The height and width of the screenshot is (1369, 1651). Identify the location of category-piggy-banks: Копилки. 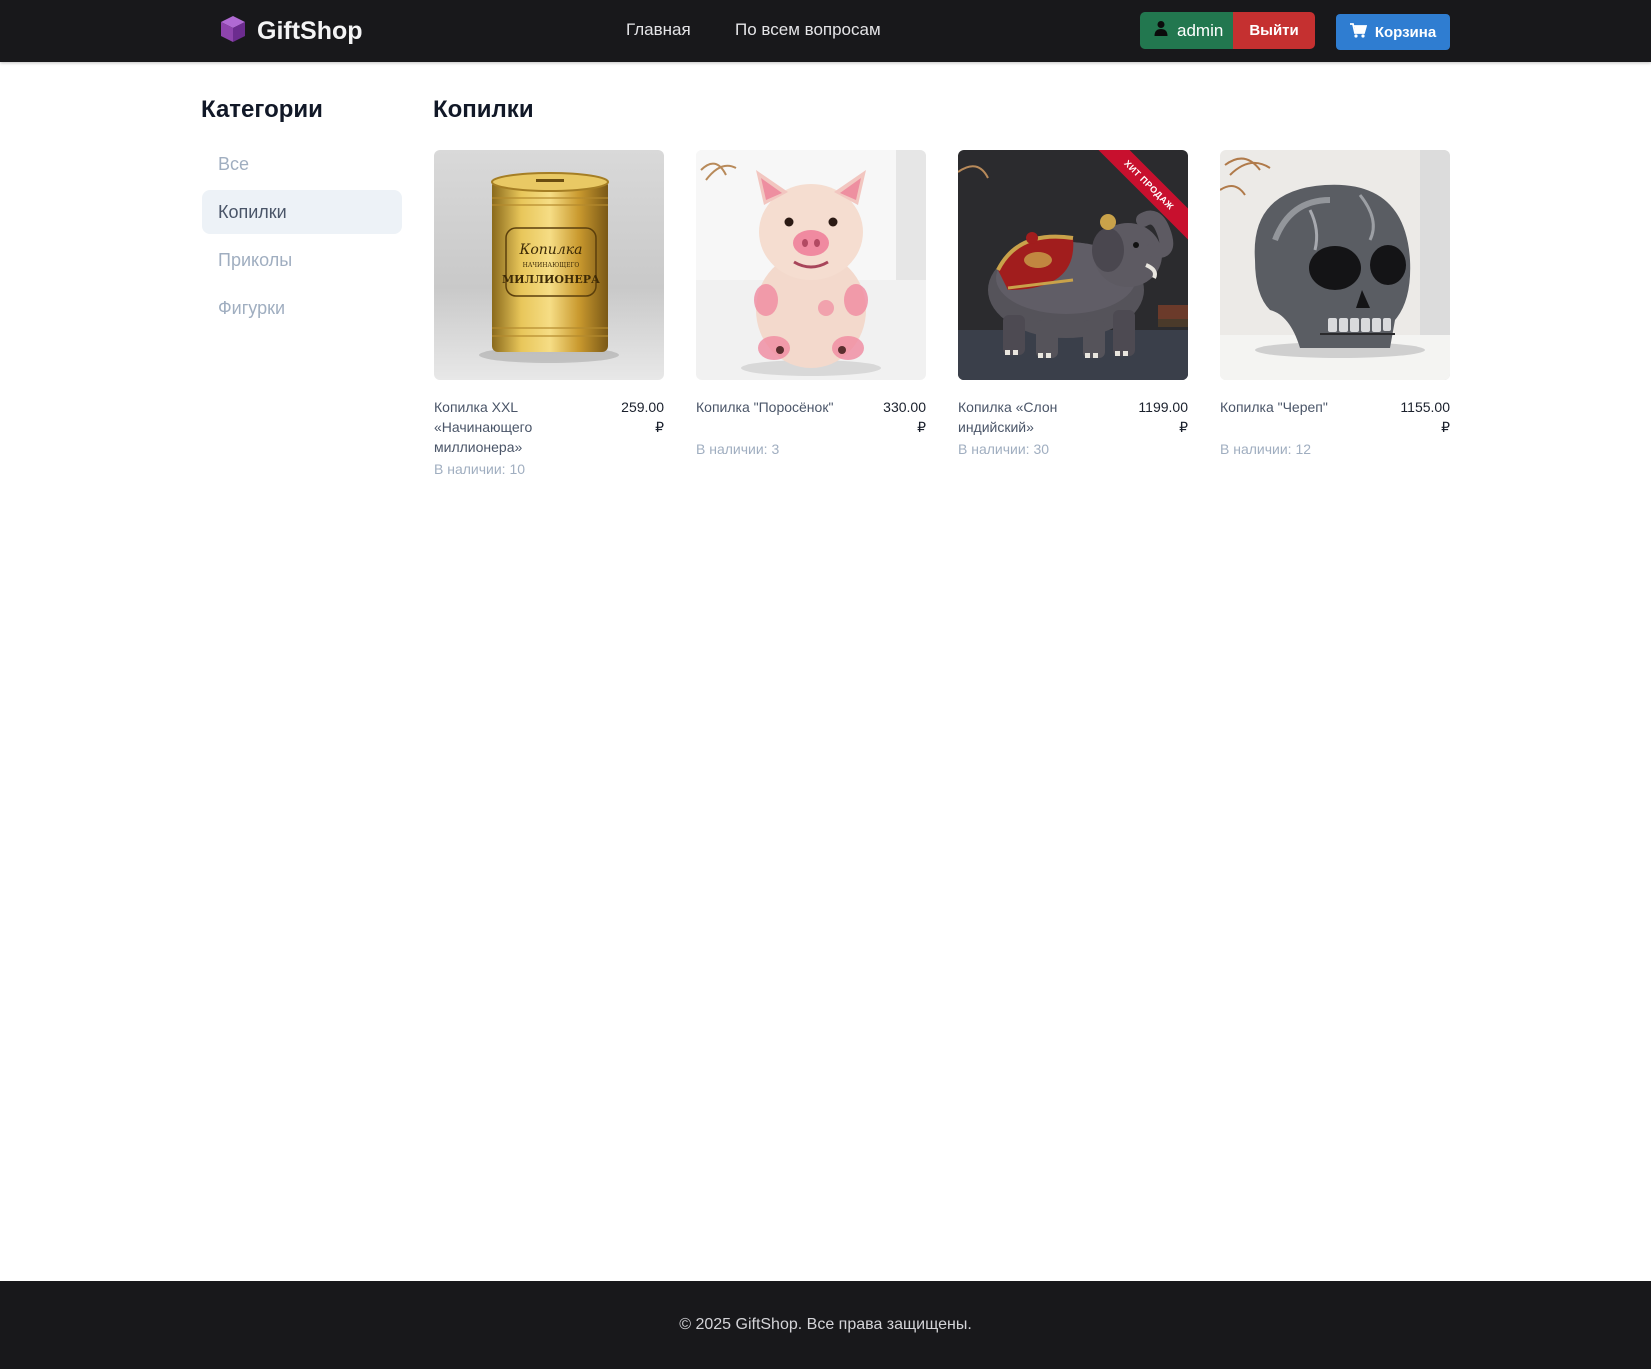
(302, 212).